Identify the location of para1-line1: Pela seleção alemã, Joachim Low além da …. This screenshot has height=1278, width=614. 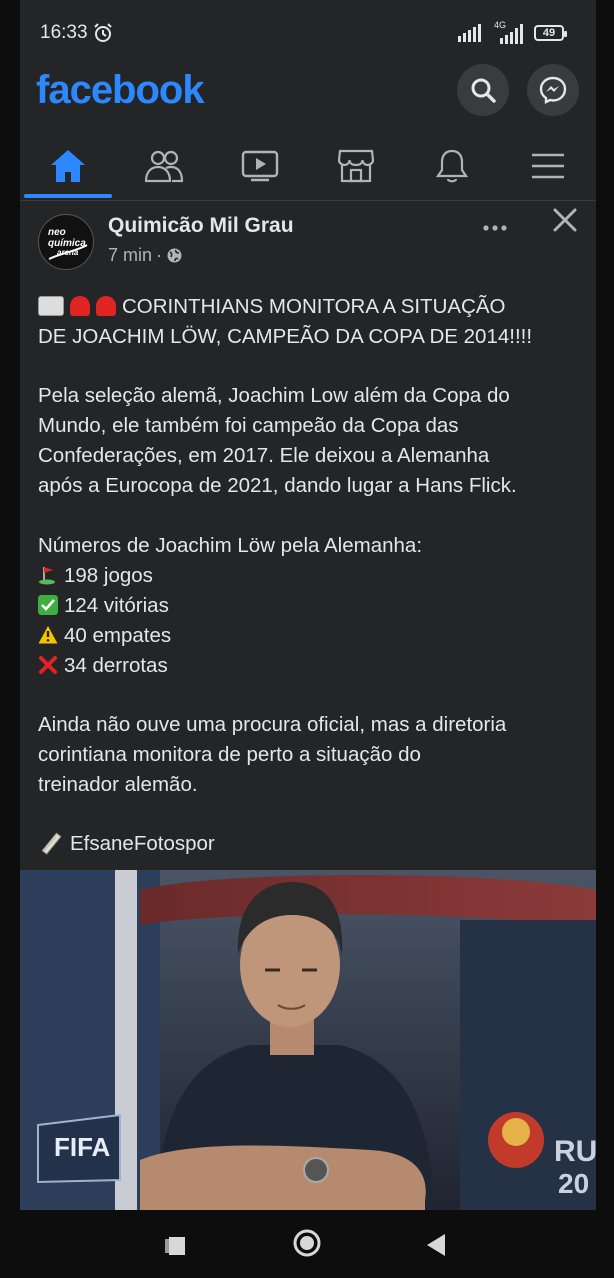
(274, 395).